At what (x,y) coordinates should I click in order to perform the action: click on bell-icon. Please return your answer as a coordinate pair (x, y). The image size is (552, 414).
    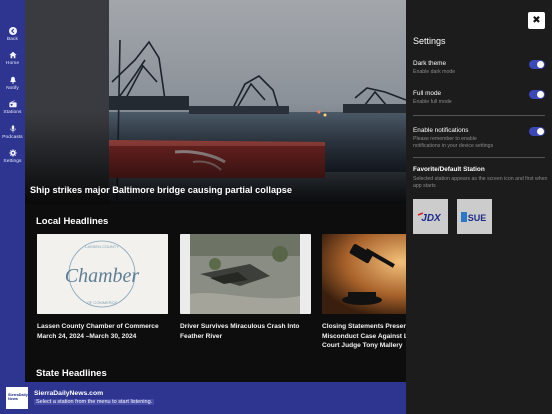
    Looking at the image, I should click on (12, 80).